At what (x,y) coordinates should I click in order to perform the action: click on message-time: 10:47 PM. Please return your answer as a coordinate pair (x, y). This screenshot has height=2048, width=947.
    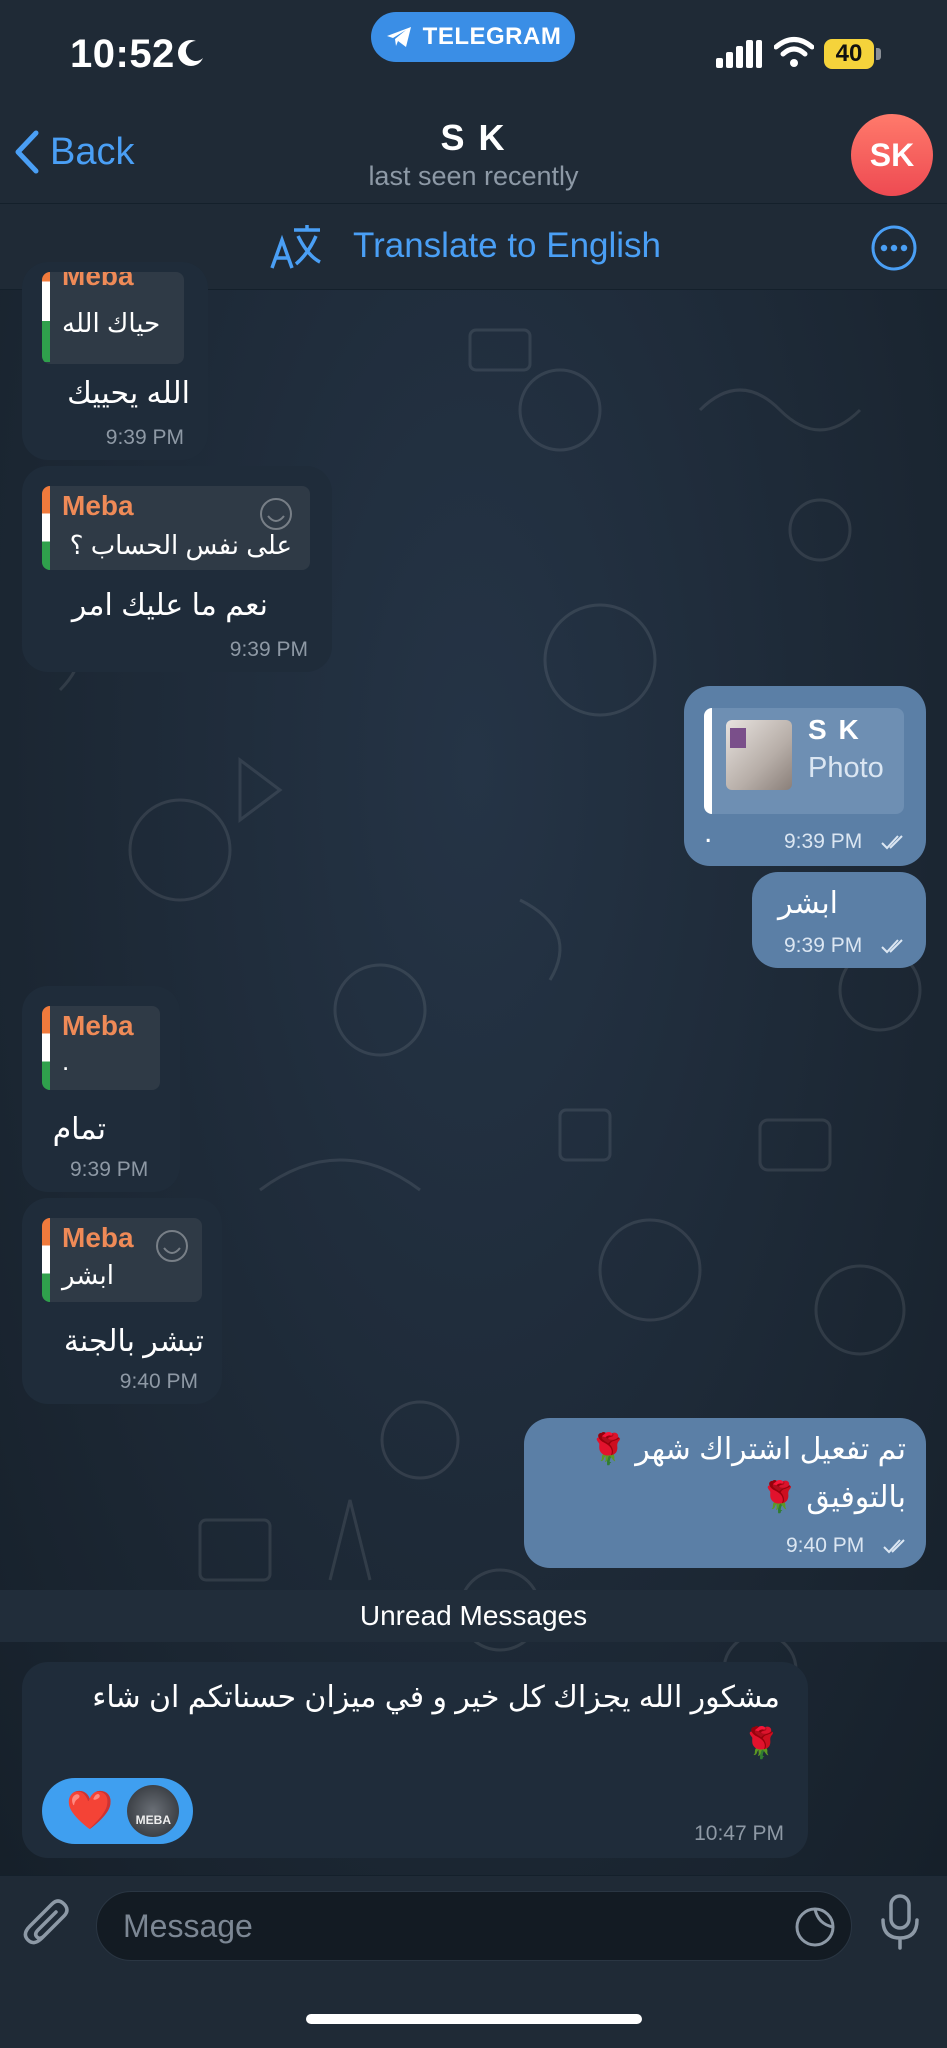
    Looking at the image, I should click on (739, 1833).